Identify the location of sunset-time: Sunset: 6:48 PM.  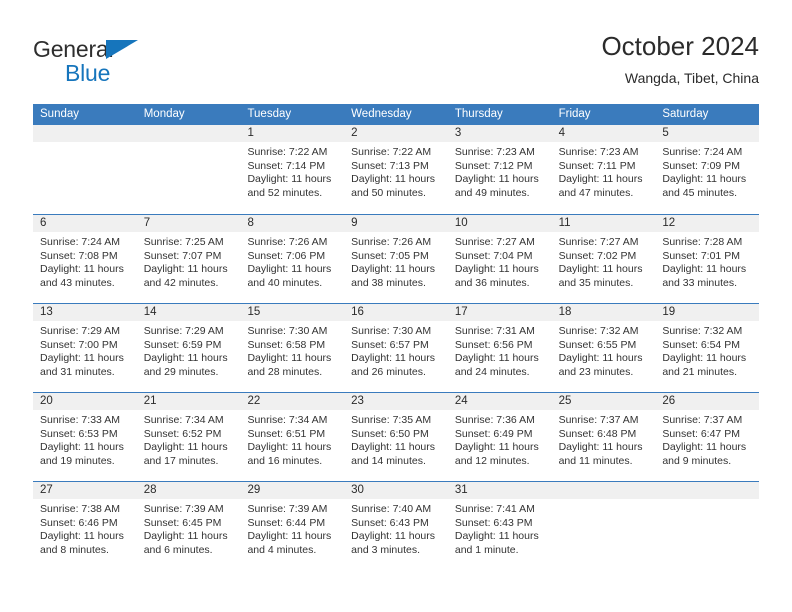
(597, 433).